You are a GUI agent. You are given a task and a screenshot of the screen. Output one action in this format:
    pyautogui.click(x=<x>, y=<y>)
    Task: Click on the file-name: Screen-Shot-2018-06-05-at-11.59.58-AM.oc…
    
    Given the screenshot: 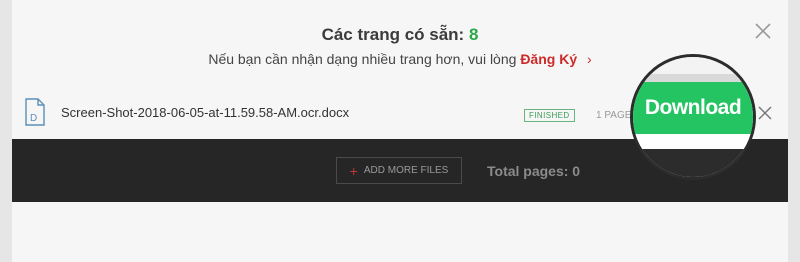 What is the action you would take?
    pyautogui.click(x=205, y=112)
    